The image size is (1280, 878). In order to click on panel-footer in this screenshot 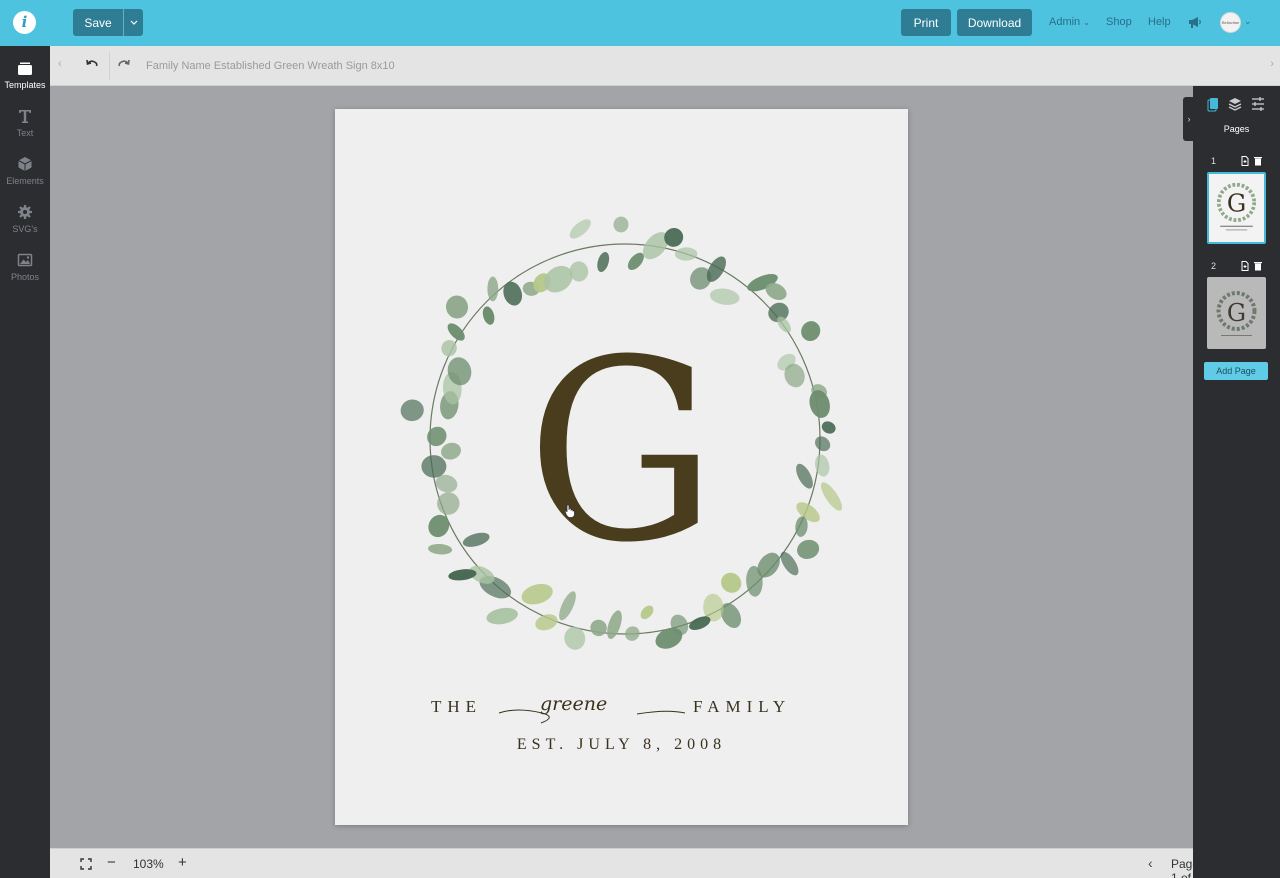, I will do `click(1236, 863)`.